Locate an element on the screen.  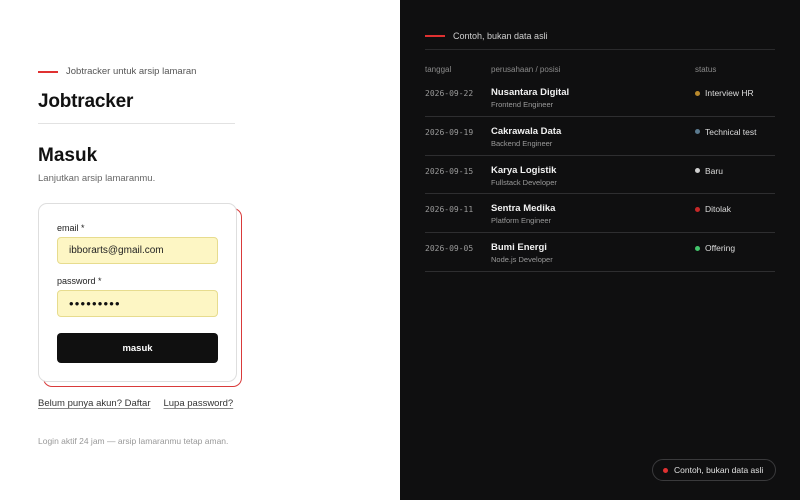
brand-title: Jobtracker is located at coordinates (86, 101).